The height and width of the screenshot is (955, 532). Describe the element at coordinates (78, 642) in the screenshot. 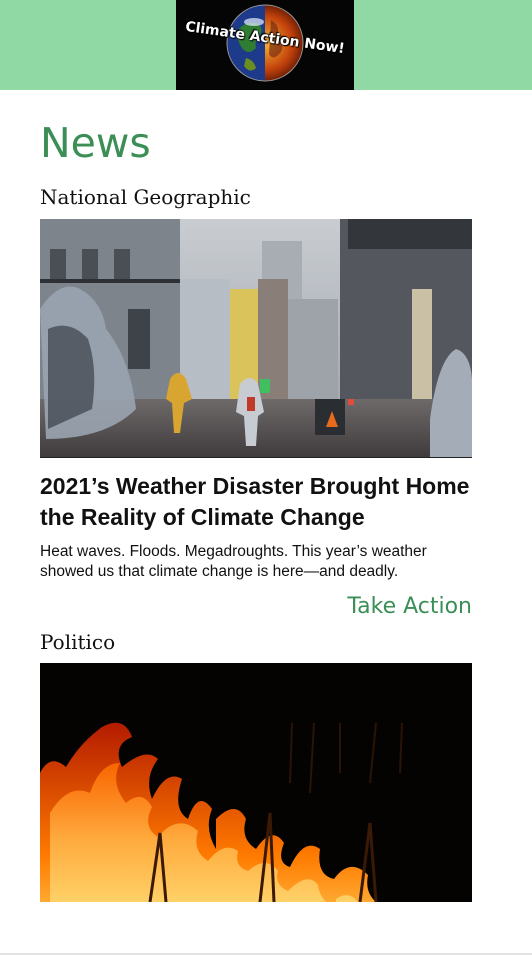

I see `article-source: Politico` at that location.